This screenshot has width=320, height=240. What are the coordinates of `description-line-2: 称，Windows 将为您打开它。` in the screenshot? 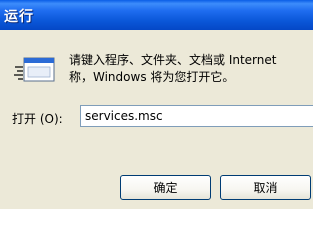 It's located at (152, 77).